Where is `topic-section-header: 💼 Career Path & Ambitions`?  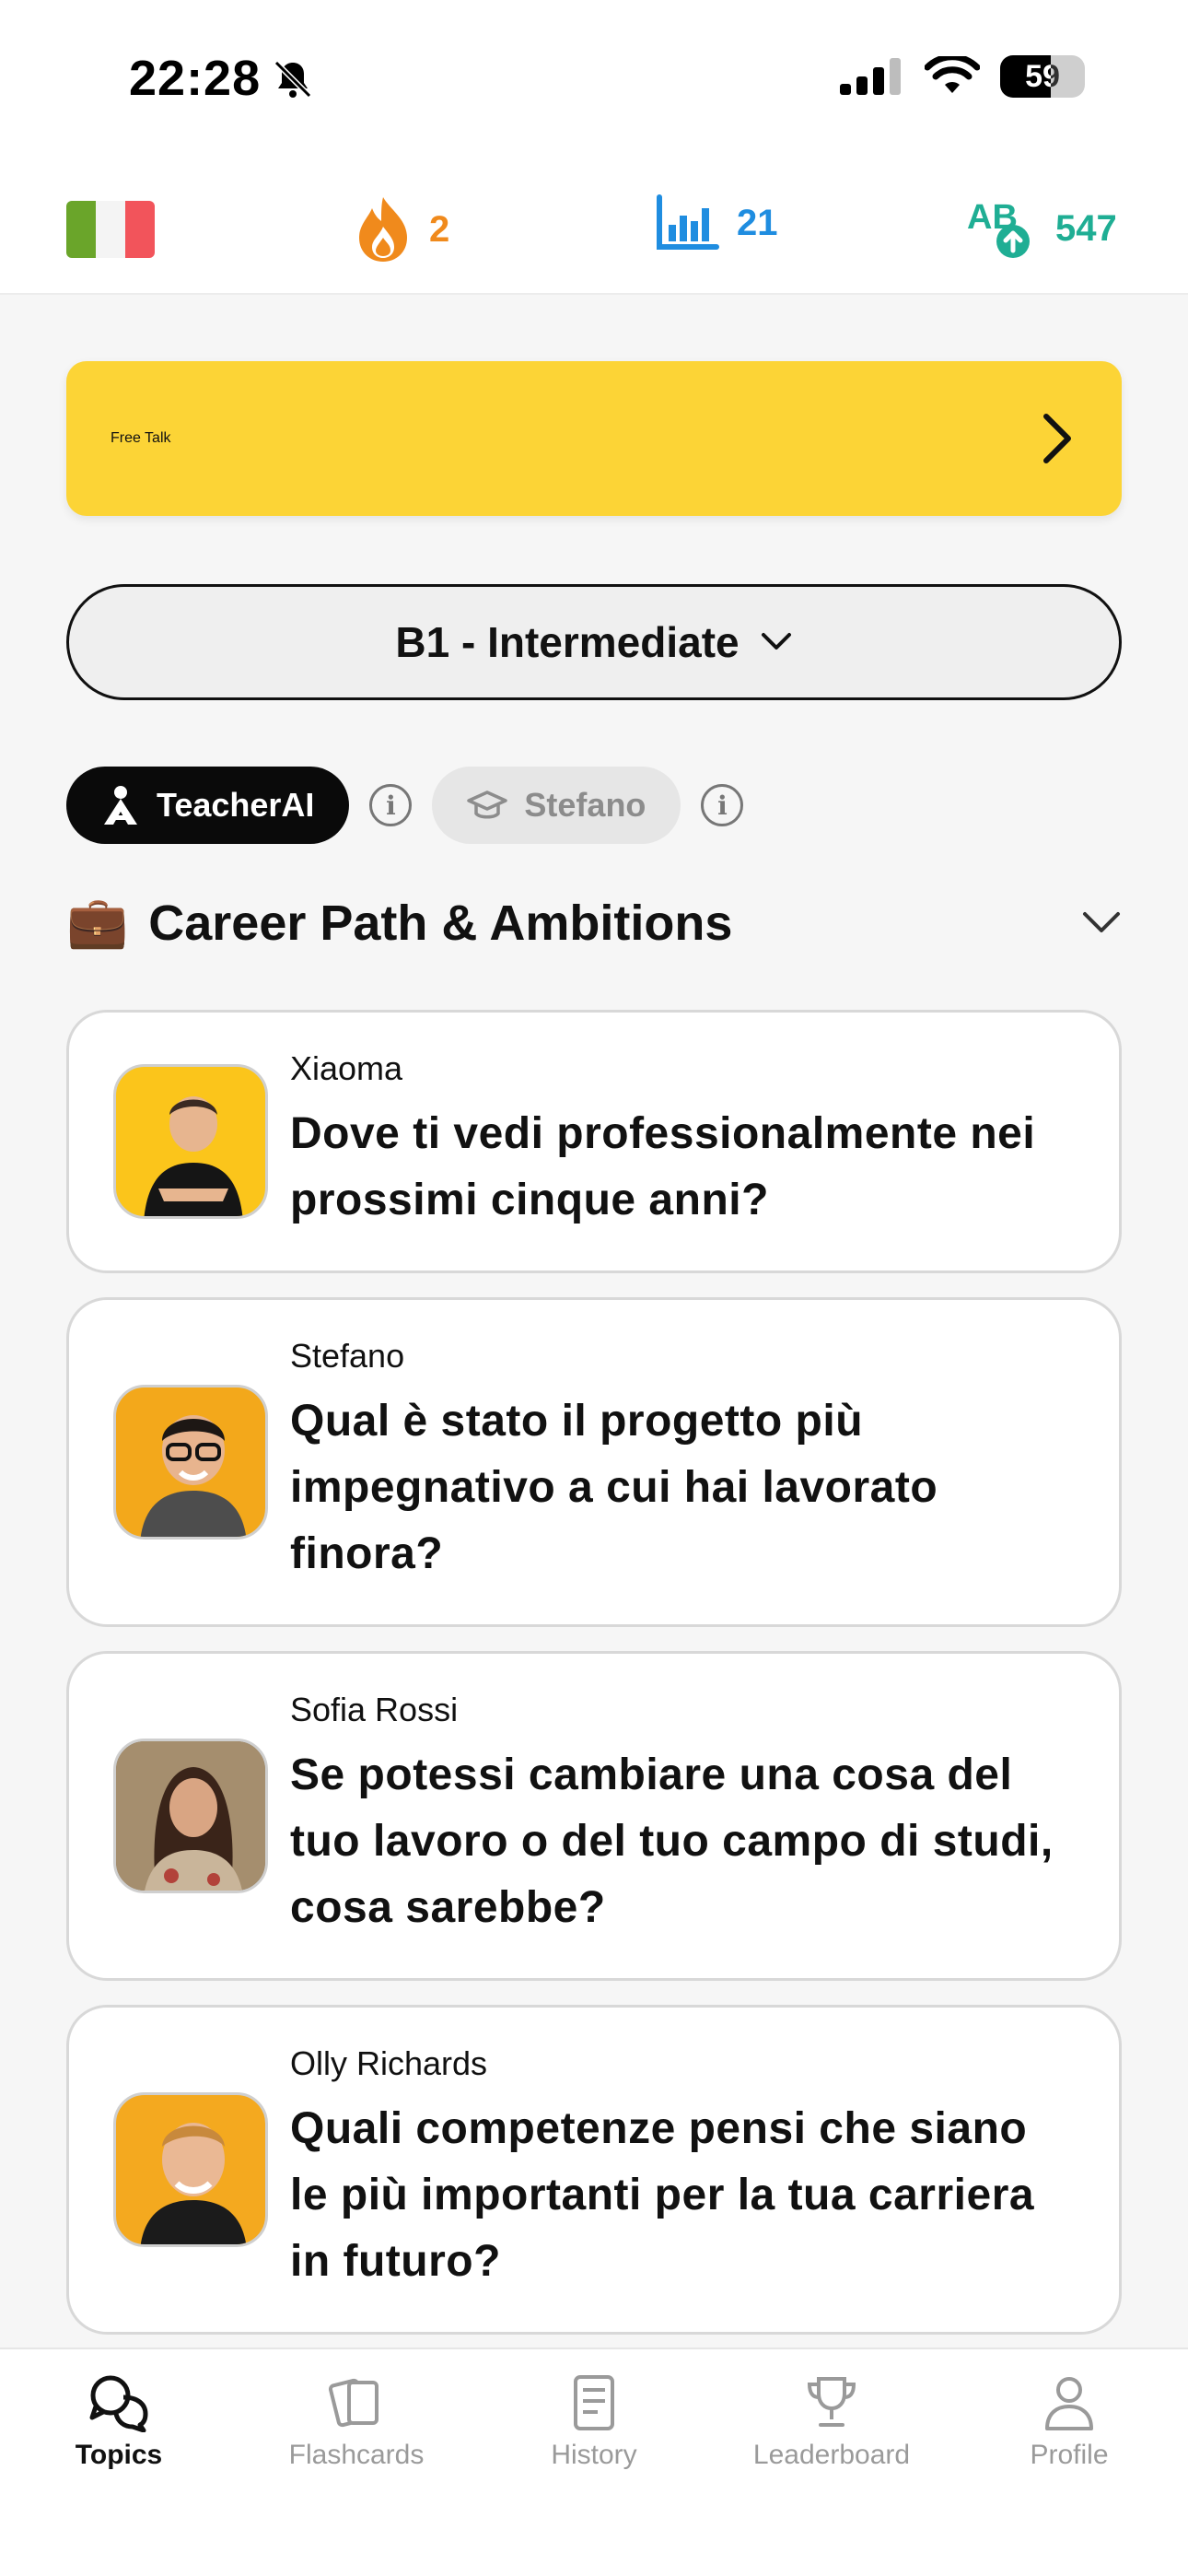 topic-section-header: 💼 Career Path & Ambitions is located at coordinates (594, 923).